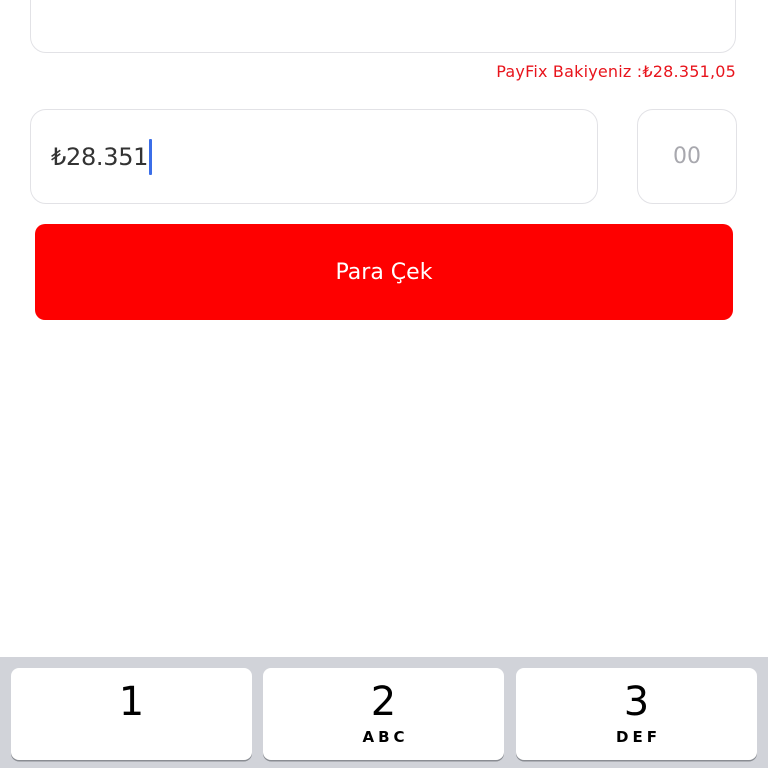 The width and height of the screenshot is (768, 768). What do you see at coordinates (385, 737) in the screenshot?
I see `key-letters: ABC` at bounding box center [385, 737].